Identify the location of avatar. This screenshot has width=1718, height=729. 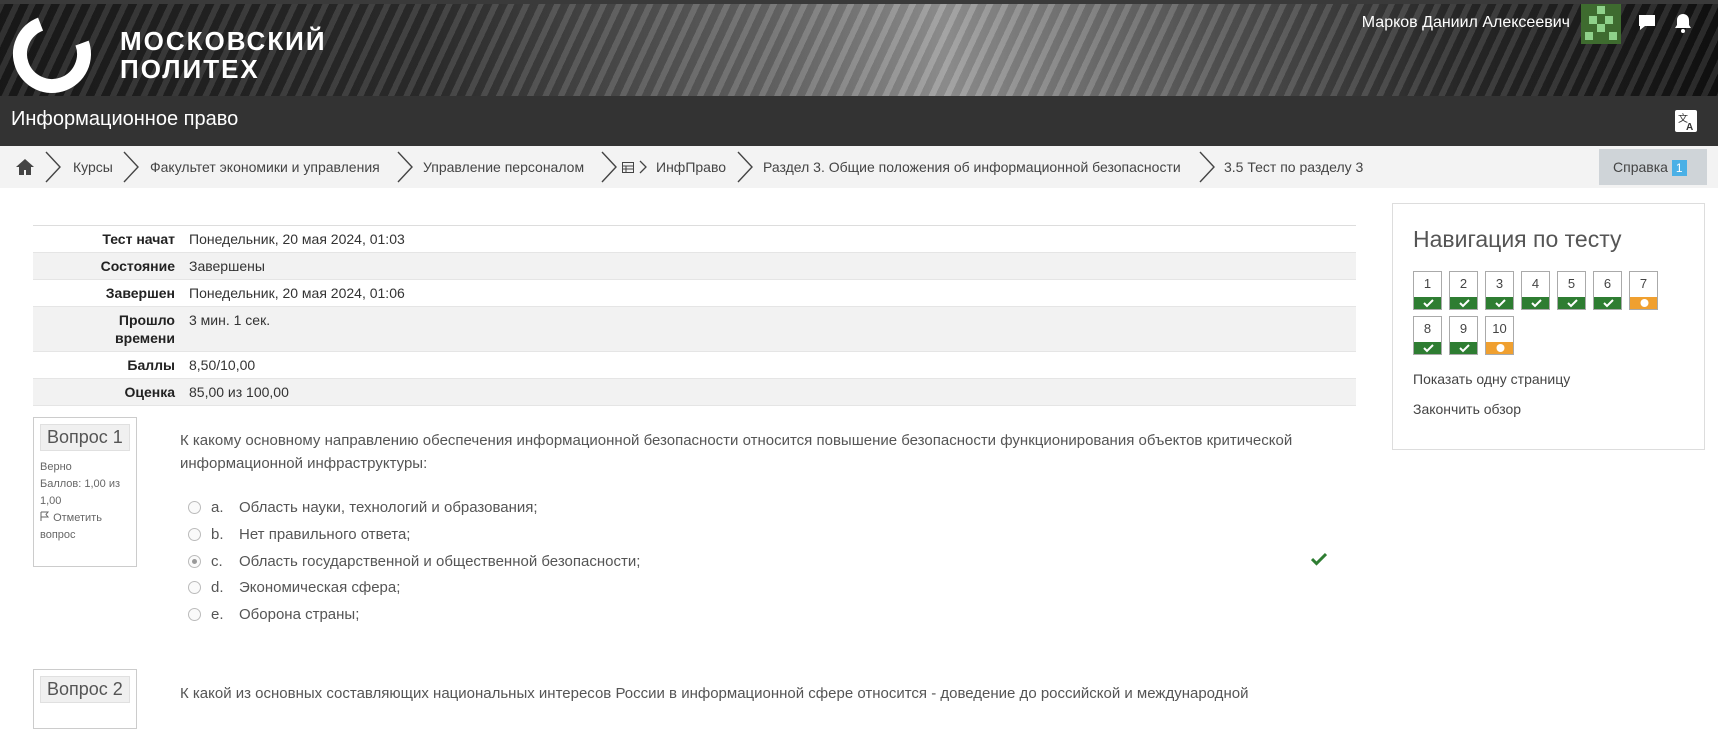
(1601, 24).